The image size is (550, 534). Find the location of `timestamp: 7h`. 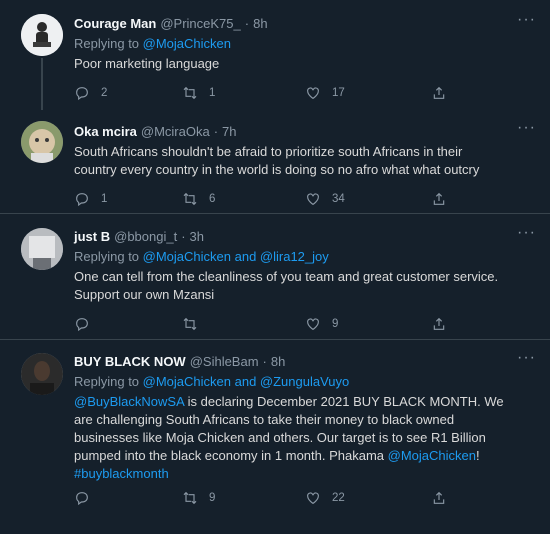

timestamp: 7h is located at coordinates (229, 131).